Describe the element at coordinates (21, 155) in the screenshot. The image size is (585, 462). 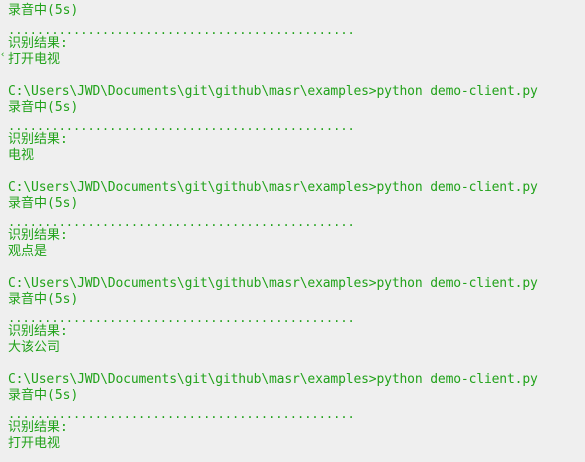
I see `result-text: 电视` at that location.